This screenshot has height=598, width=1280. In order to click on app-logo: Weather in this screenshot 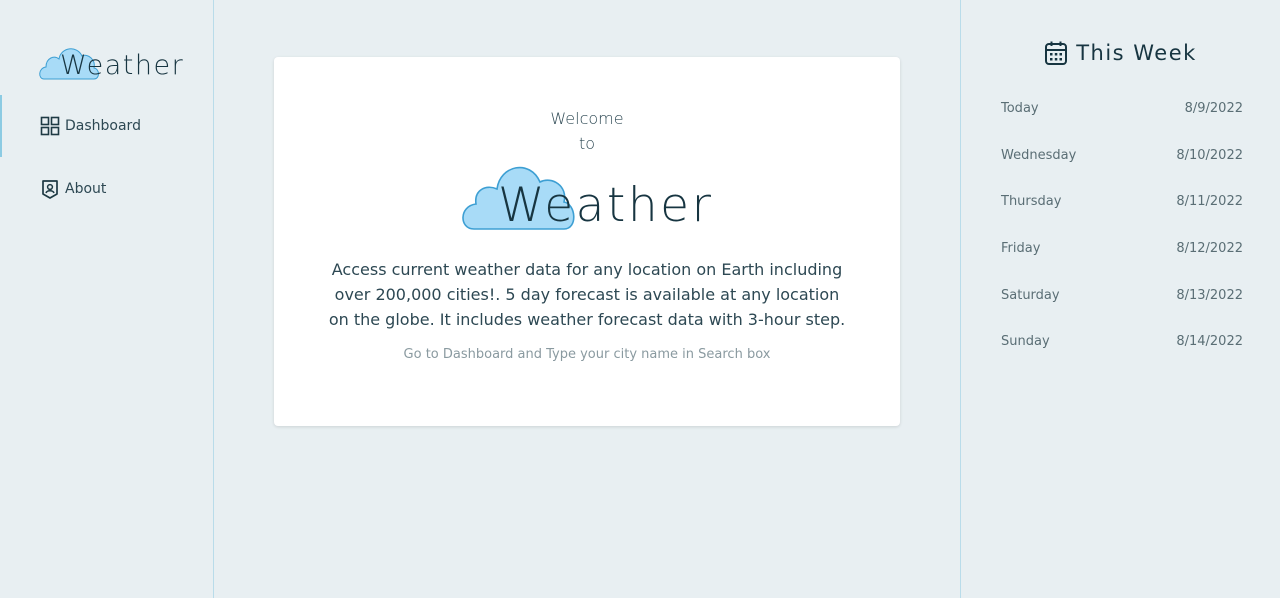, I will do `click(110, 61)`.